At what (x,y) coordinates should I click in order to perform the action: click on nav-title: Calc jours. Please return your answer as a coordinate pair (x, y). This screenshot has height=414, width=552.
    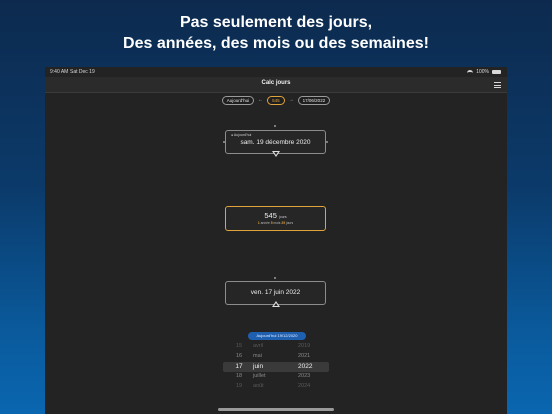
    Looking at the image, I should click on (276, 83).